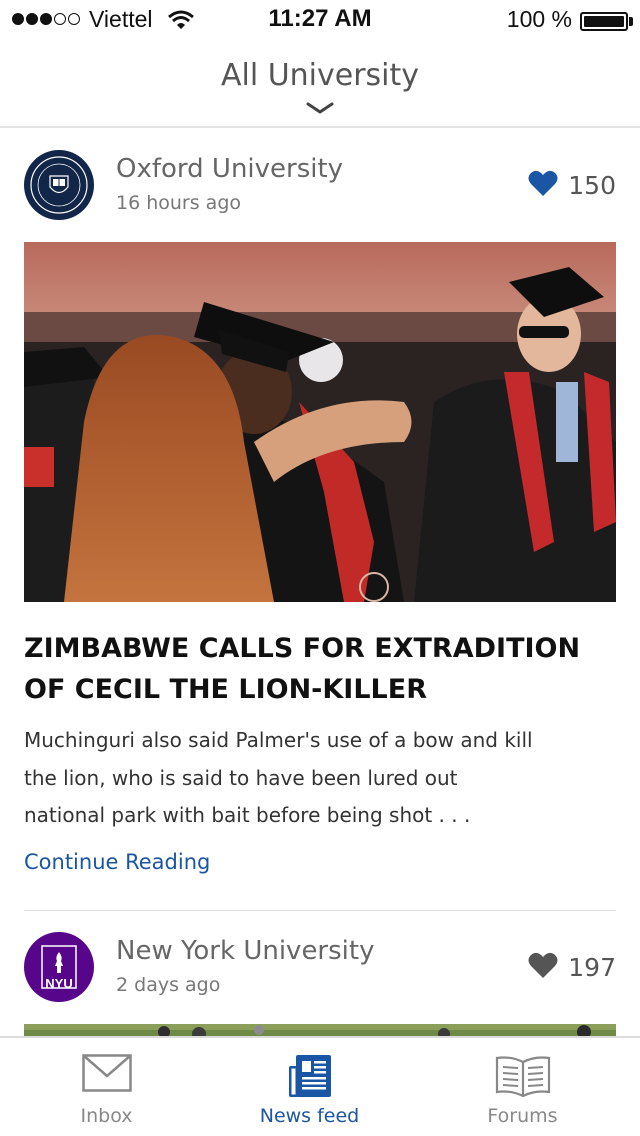 Image resolution: width=640 pixels, height=1136 pixels. I want to click on tab-news-feed: News feed, so click(309, 1087).